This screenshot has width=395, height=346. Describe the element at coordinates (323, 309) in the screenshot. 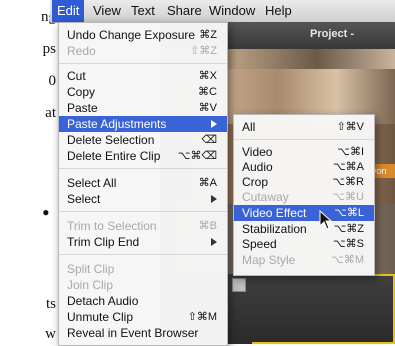

I see `selected-clip` at that location.